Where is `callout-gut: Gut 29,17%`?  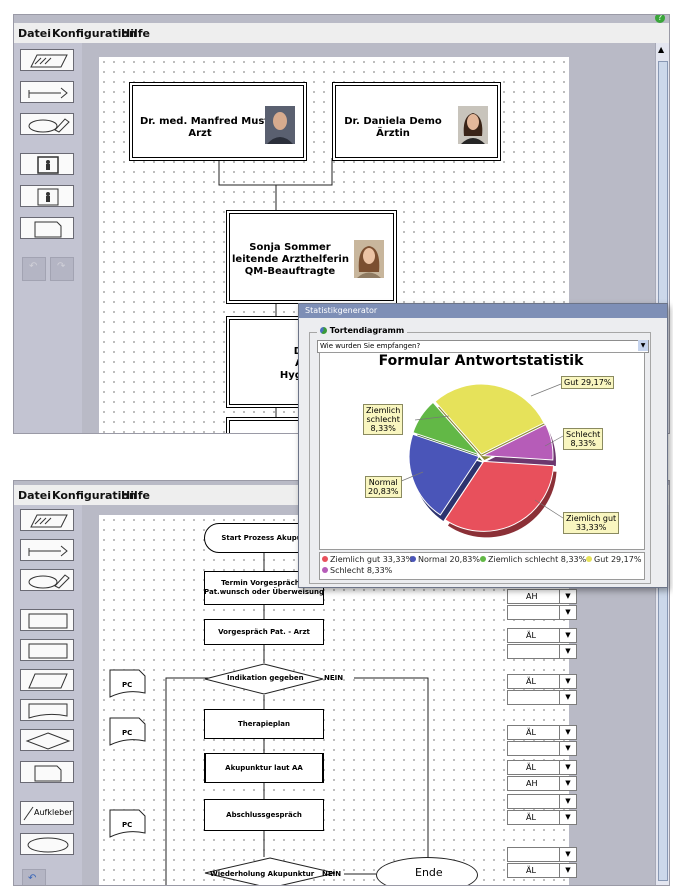 callout-gut: Gut 29,17% is located at coordinates (588, 382).